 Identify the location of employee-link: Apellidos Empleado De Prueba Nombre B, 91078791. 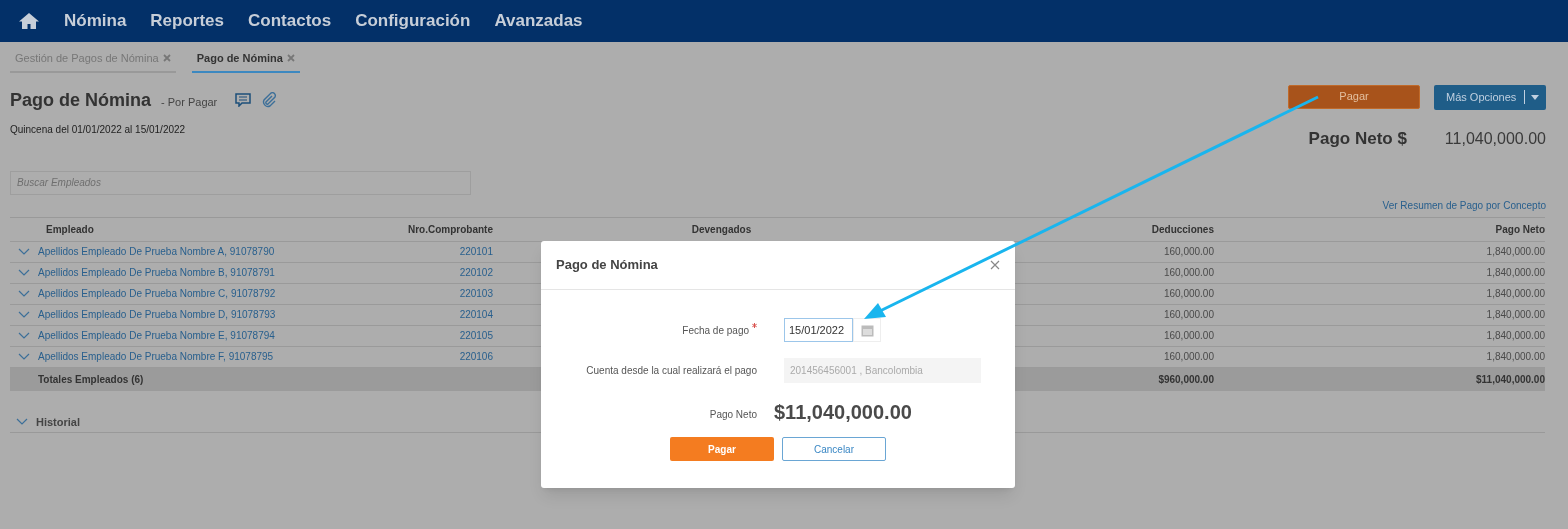
(169, 272).